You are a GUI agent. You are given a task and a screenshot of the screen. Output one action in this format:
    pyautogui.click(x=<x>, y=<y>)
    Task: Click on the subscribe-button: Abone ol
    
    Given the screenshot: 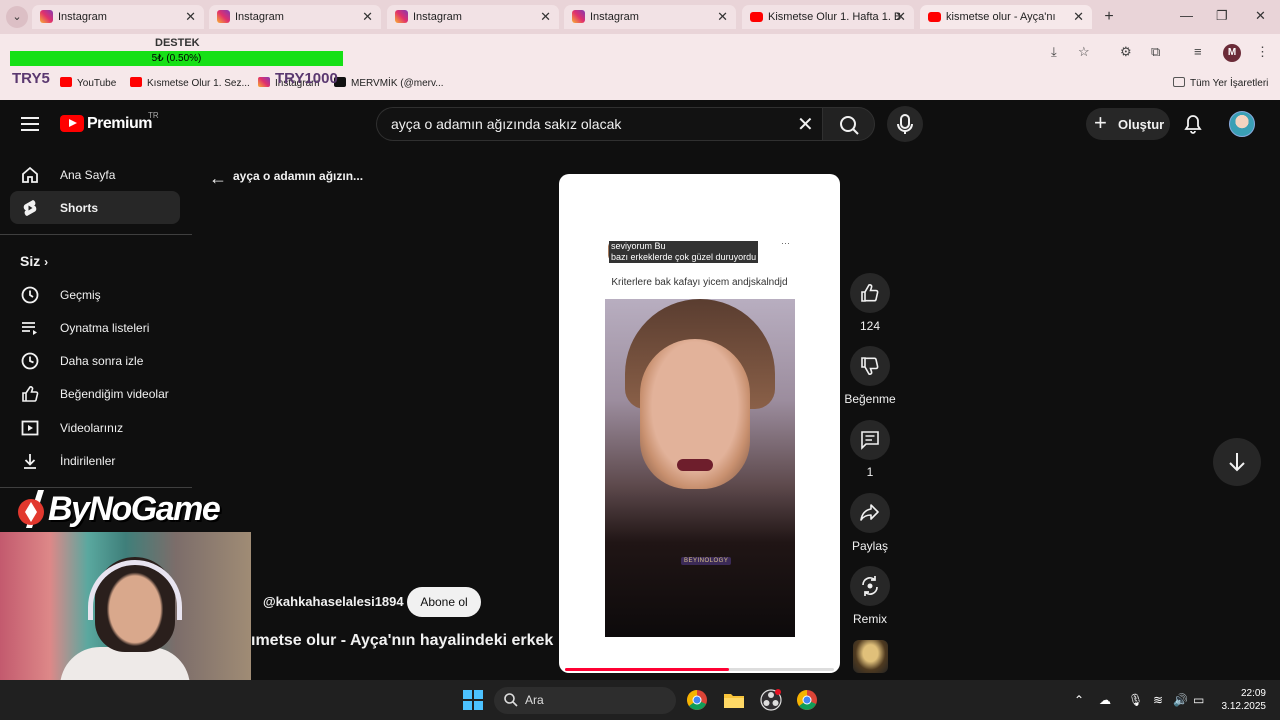 What is the action you would take?
    pyautogui.click(x=444, y=602)
    